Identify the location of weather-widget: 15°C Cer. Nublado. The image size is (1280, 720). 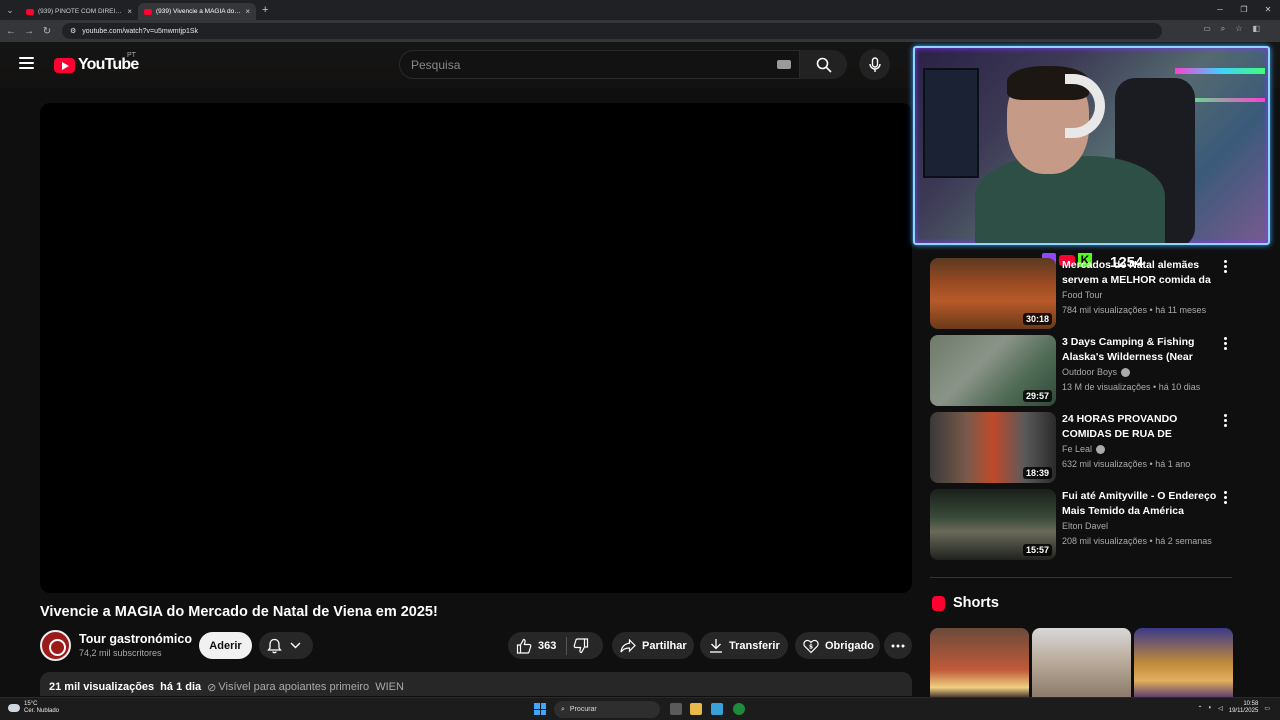
(33, 708).